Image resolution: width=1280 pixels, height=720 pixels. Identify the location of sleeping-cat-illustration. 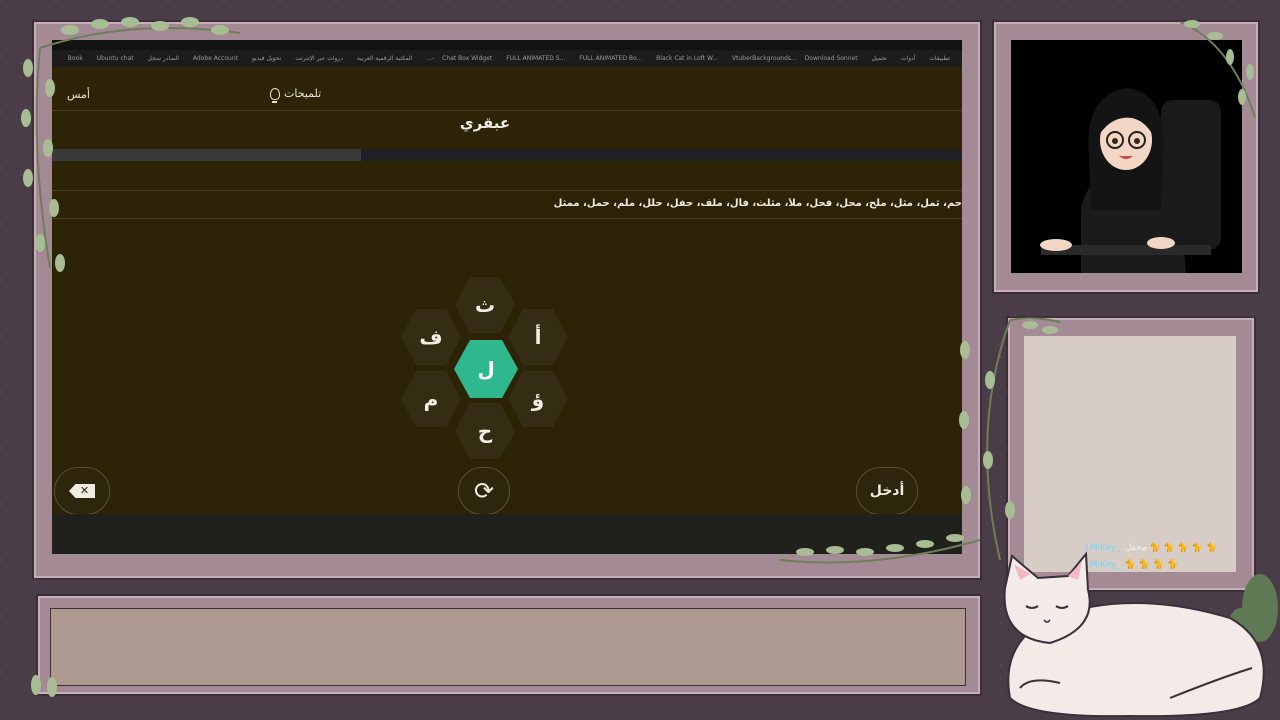
(1140, 634).